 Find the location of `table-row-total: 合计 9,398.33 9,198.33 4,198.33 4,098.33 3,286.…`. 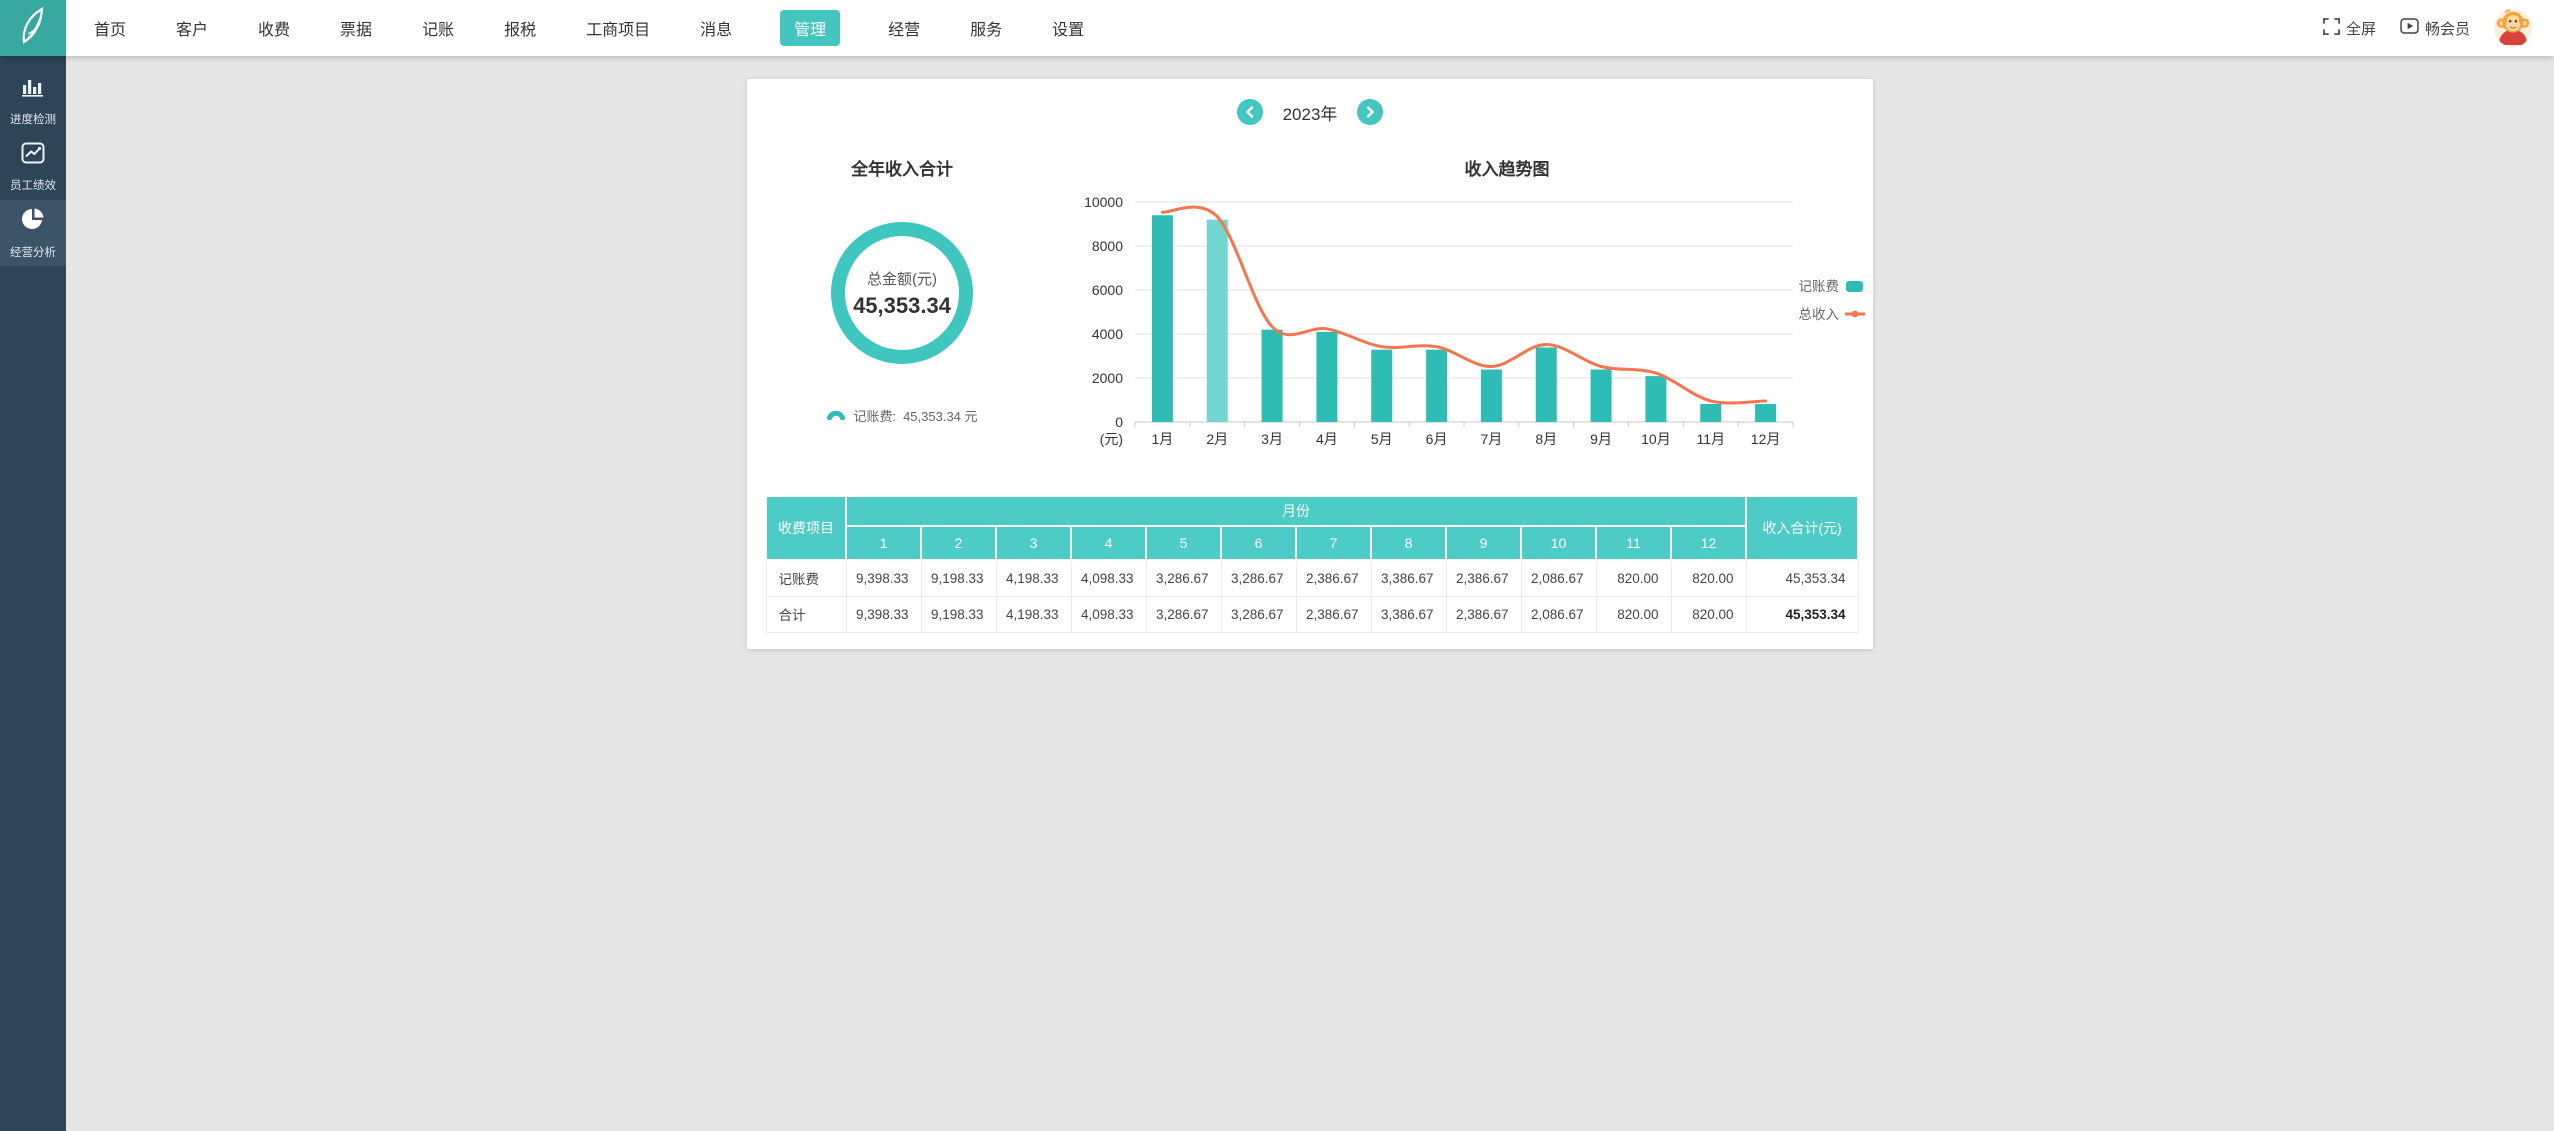

table-row-total: 合计 9,398.33 9,198.33 4,198.33 4,098.33 3,286.… is located at coordinates (1312, 614).